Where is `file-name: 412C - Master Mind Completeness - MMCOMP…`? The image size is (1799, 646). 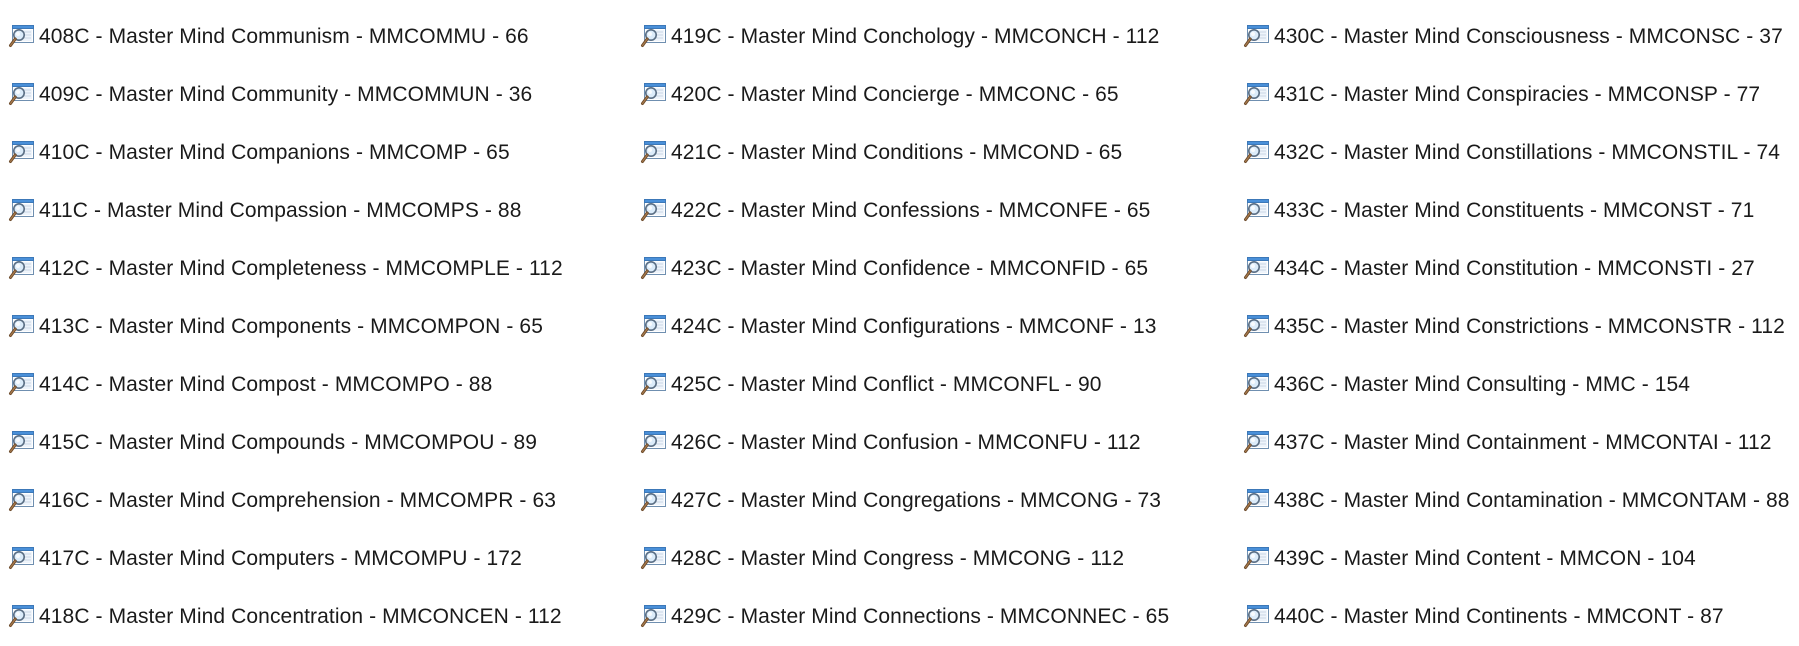 file-name: 412C - Master Mind Completeness - MMCOMP… is located at coordinates (301, 268).